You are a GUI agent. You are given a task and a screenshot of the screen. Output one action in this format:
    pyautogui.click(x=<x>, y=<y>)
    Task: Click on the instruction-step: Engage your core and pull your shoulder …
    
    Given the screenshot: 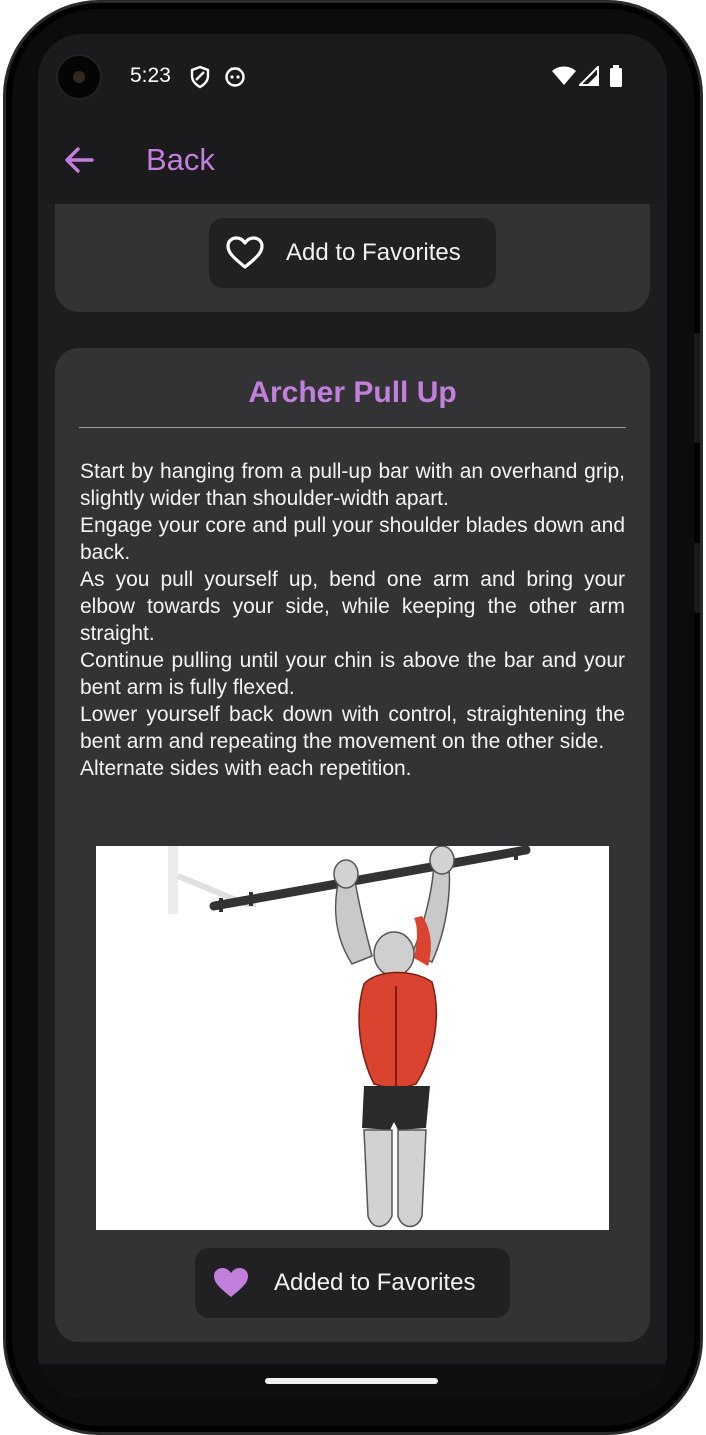 What is the action you would take?
    pyautogui.click(x=352, y=539)
    